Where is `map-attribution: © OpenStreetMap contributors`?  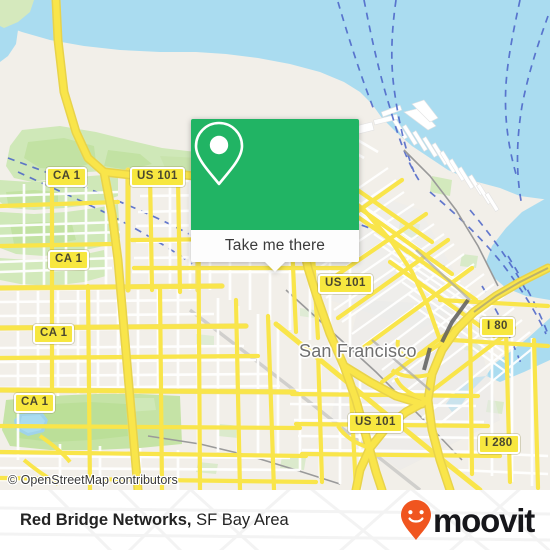 map-attribution: © OpenStreetMap contributors is located at coordinates (93, 480).